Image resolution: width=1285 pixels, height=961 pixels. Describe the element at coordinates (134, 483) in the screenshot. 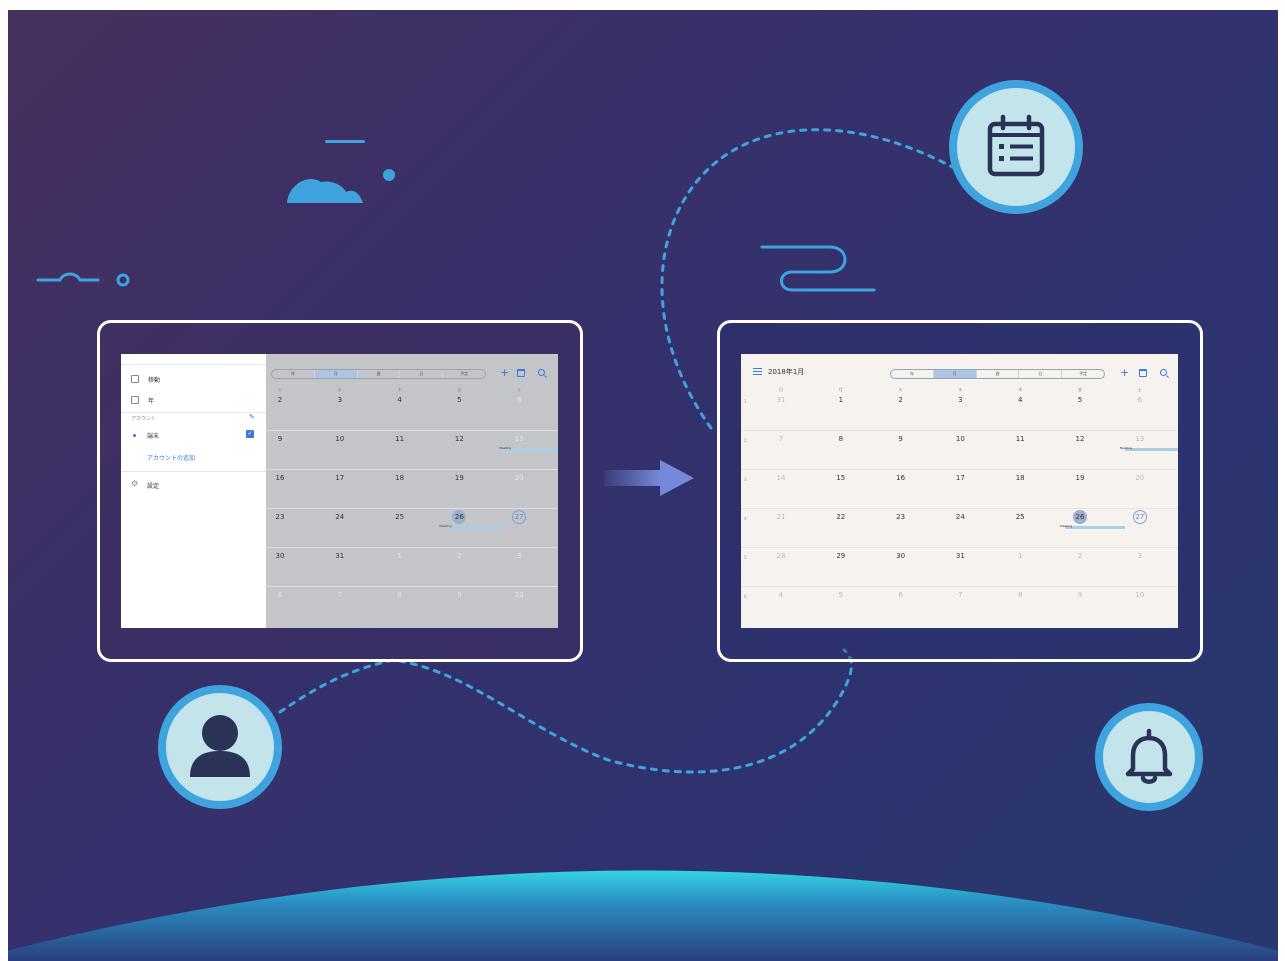

I see `gear-icon: ⚙` at that location.